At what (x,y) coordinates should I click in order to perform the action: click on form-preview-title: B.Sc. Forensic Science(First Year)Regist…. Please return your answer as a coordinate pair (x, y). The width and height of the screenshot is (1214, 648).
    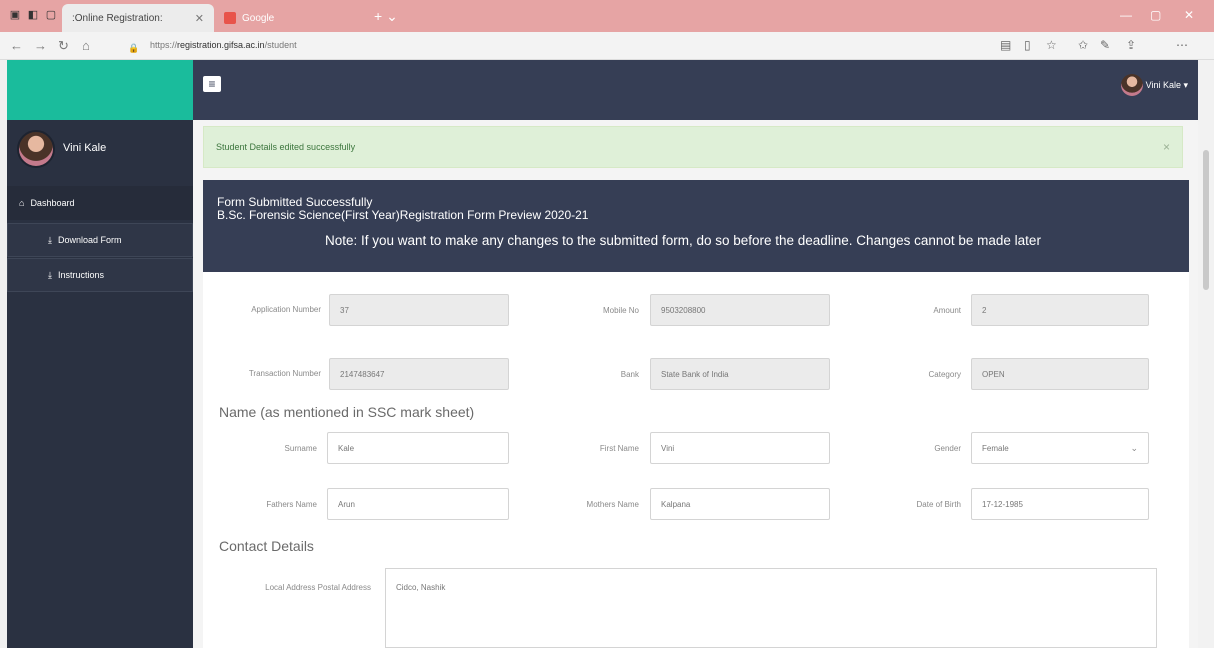
    Looking at the image, I should click on (403, 215).